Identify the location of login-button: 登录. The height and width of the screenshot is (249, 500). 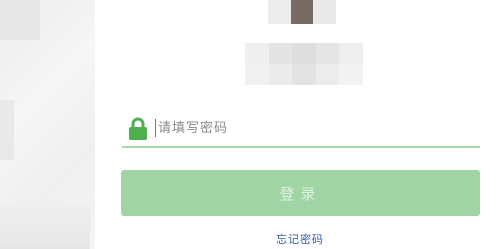
(300, 193).